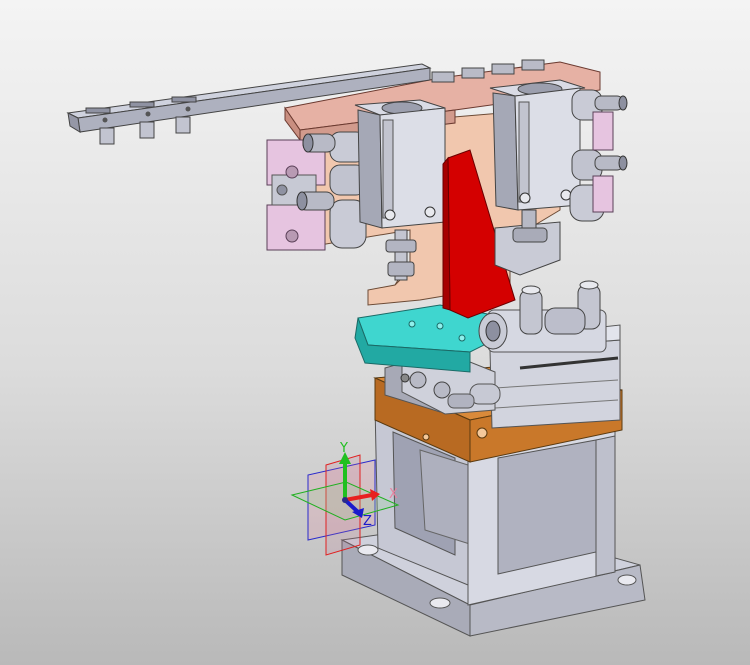 The image size is (750, 665). What do you see at coordinates (493, 331) in the screenshot?
I see `hcyl-end-fitting-inner` at bounding box center [493, 331].